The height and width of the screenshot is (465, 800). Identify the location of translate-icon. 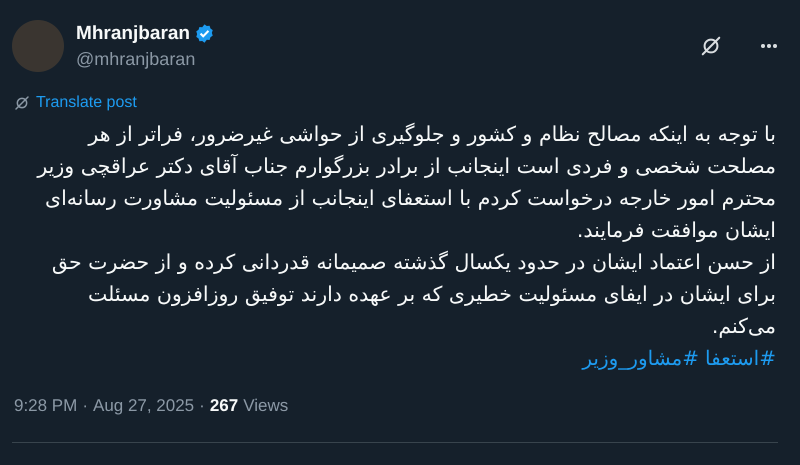
(22, 103).